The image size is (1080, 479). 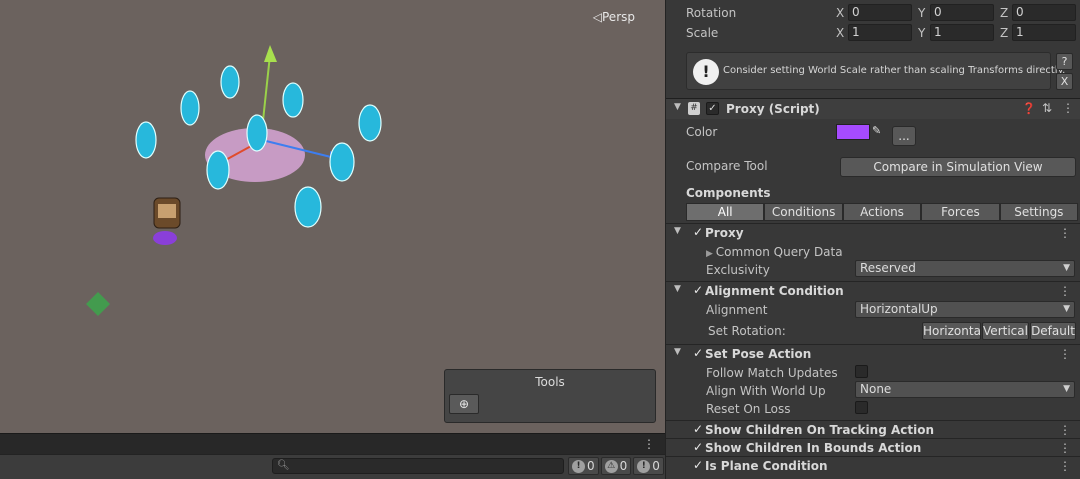 What do you see at coordinates (724, 233) in the screenshot?
I see `proxy-section-title: Proxy` at bounding box center [724, 233].